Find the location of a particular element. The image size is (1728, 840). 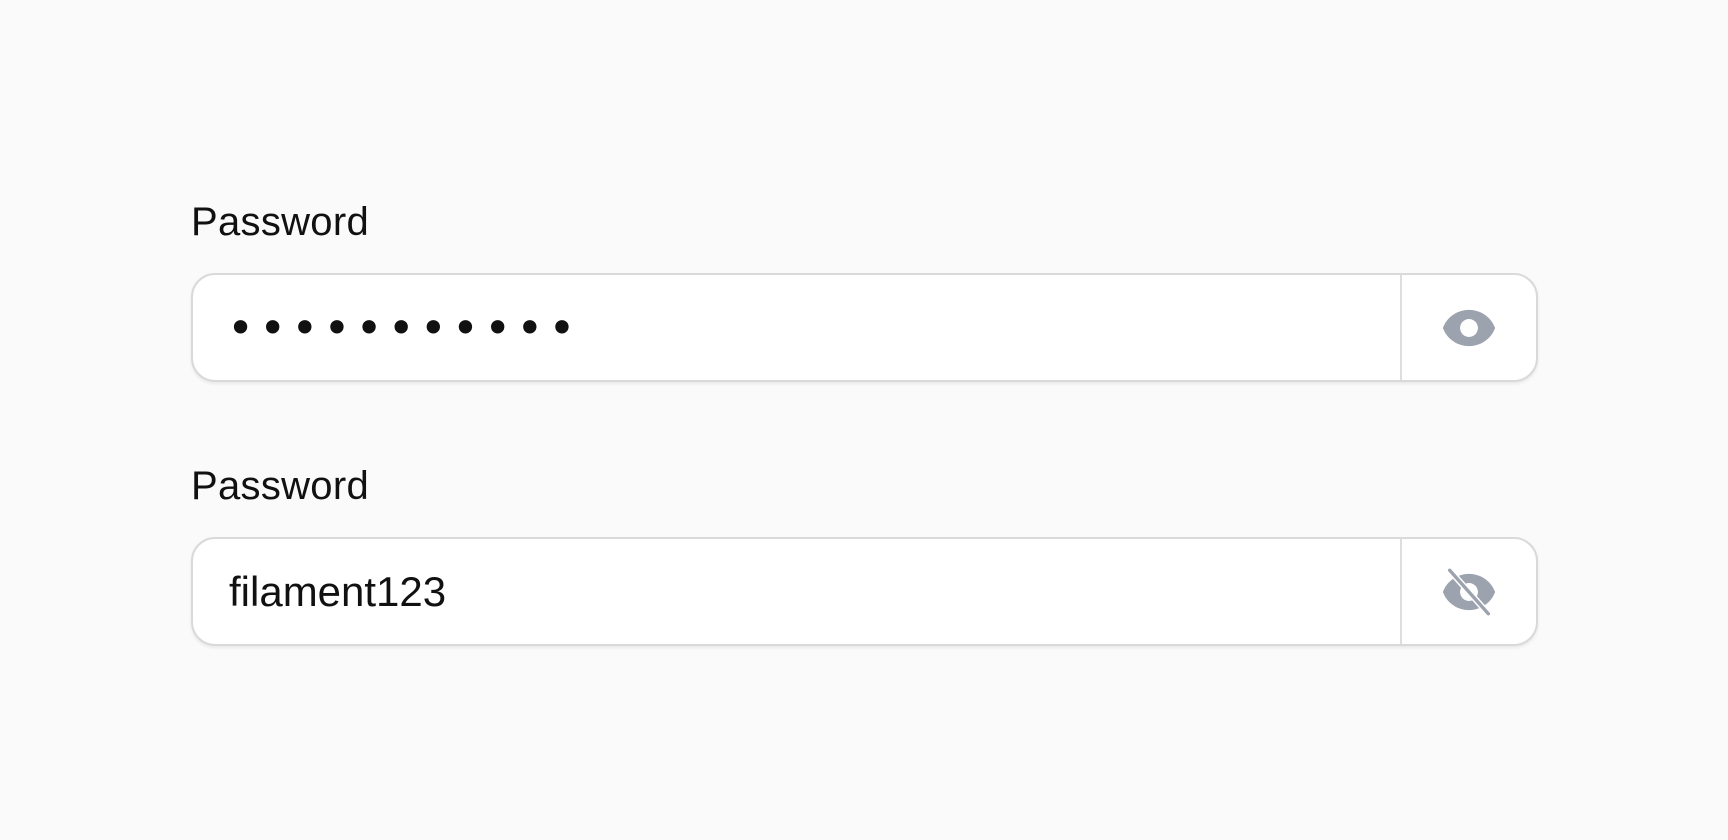

show-password-button is located at coordinates (1468, 327).